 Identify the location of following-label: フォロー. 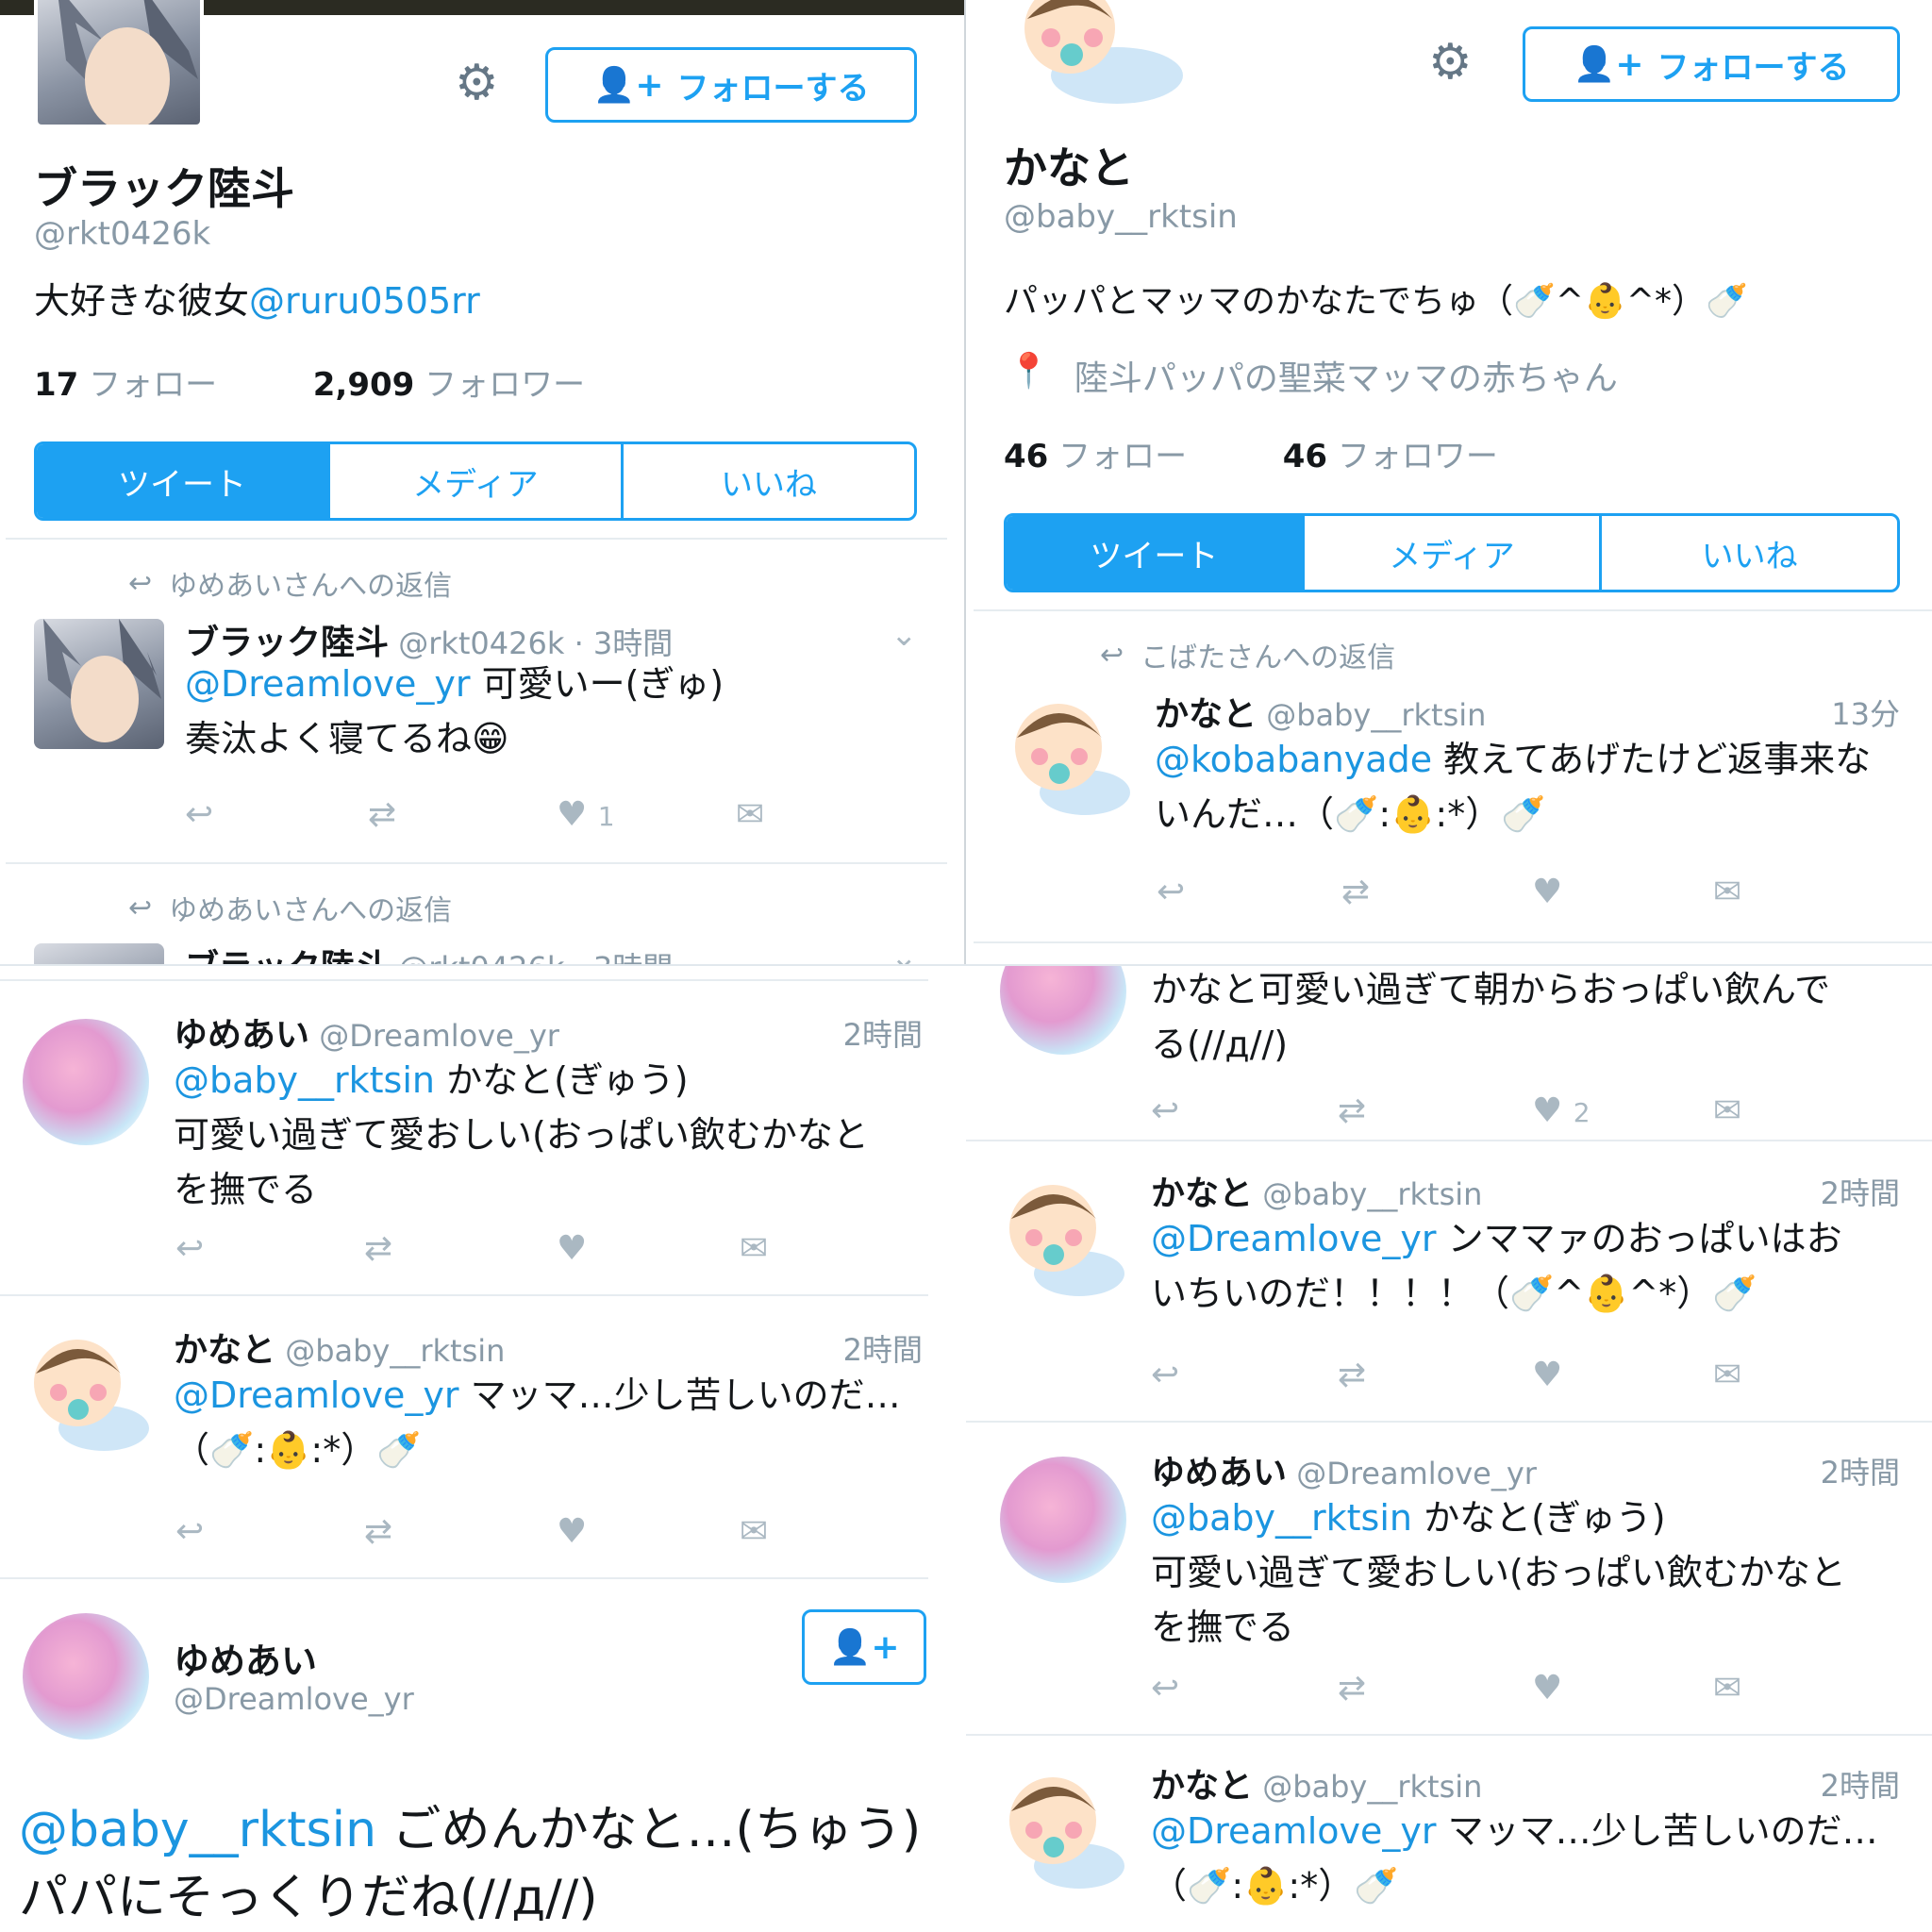
(153, 385).